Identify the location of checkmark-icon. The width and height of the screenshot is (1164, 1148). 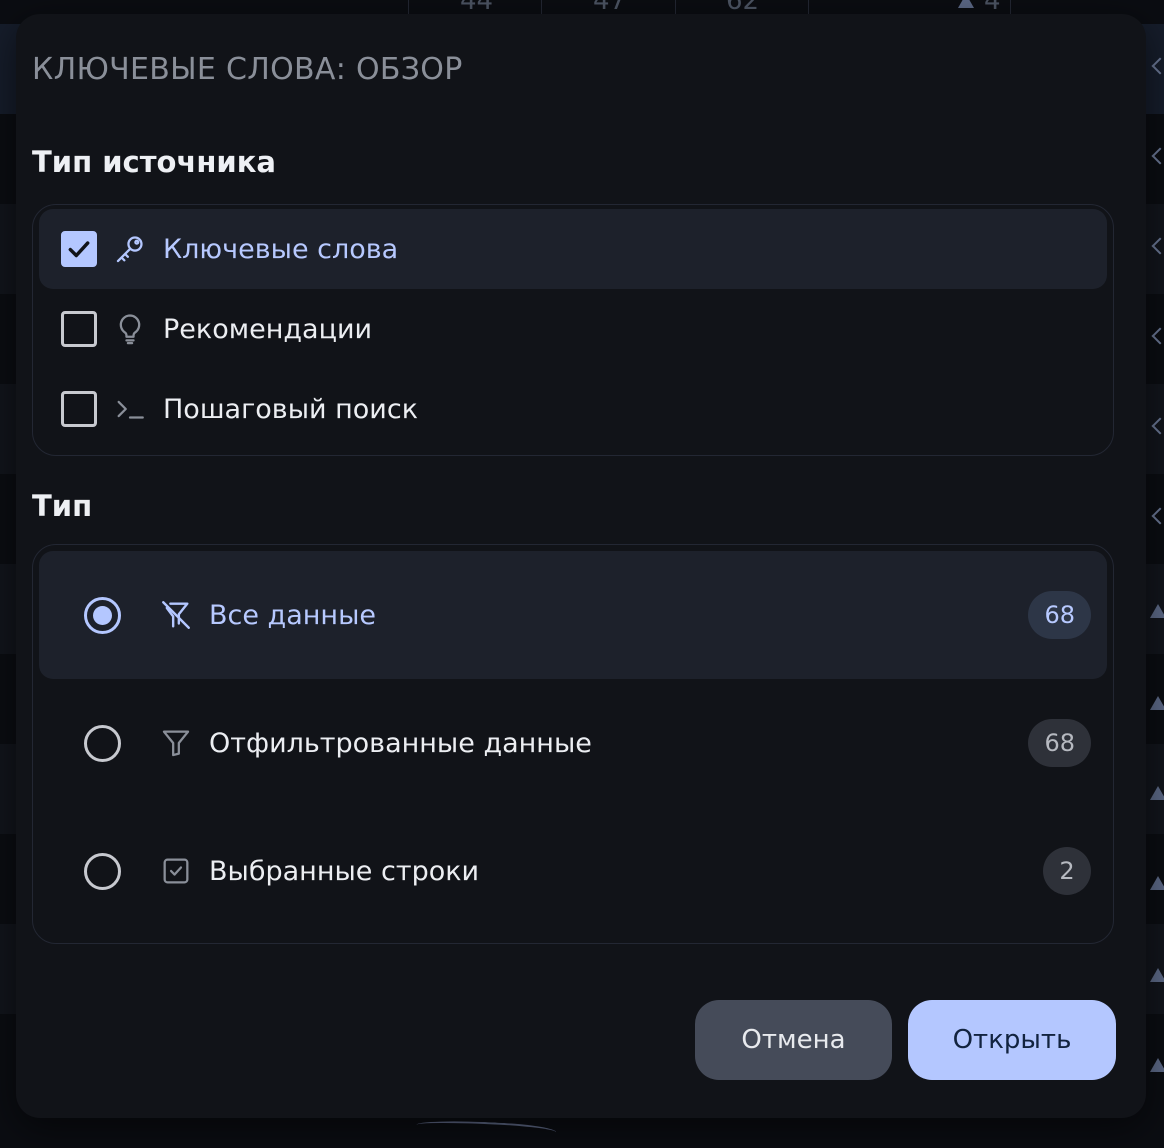
(79, 249).